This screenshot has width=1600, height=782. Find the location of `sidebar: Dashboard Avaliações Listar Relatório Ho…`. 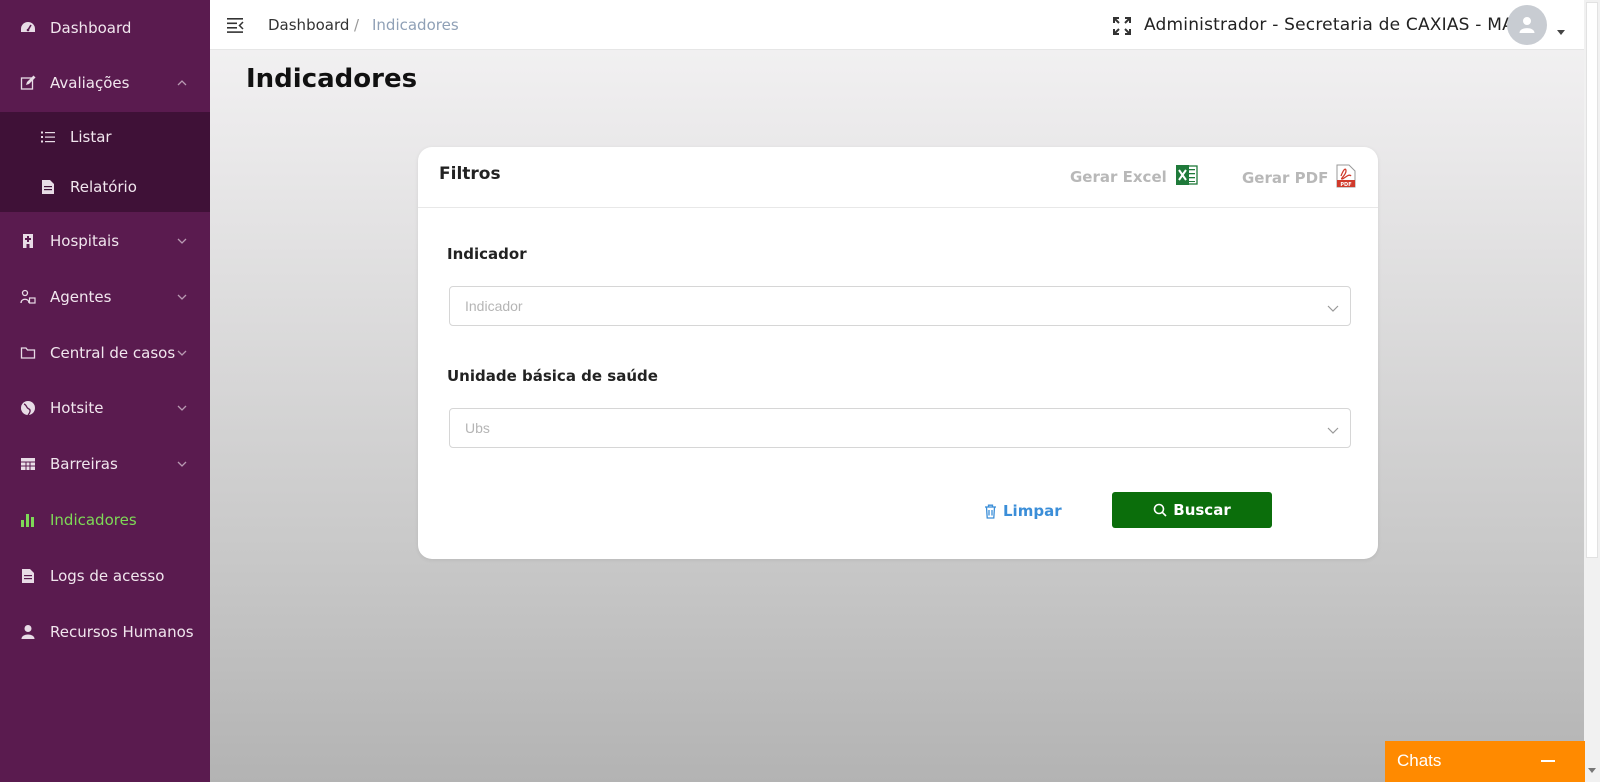

sidebar: Dashboard Avaliações Listar Relatório Ho… is located at coordinates (105, 391).